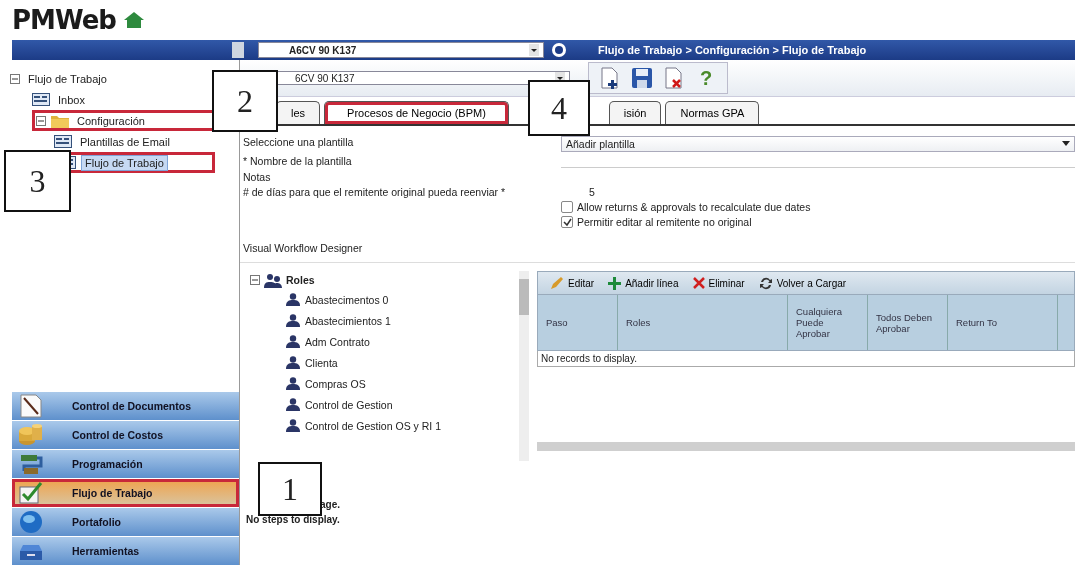  I want to click on home-icon, so click(133, 20).